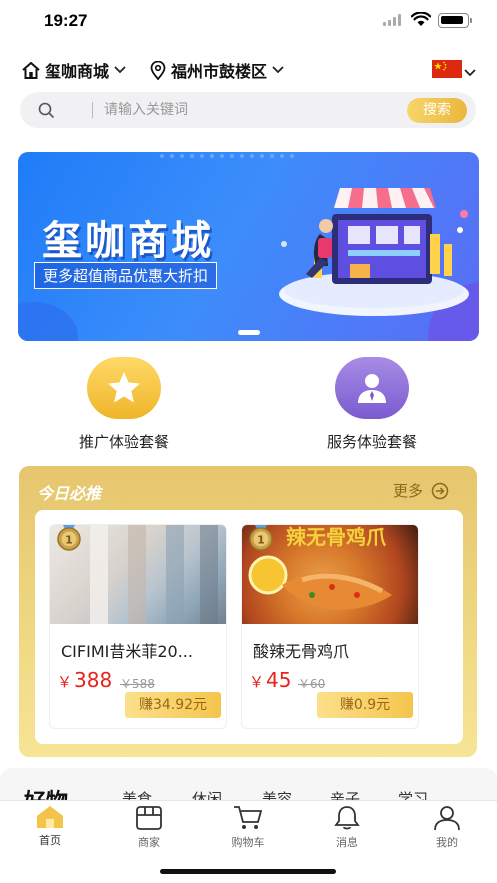 Image resolution: width=497 pixels, height=883 pixels. I want to click on category-label: 服务体验套餐, so click(371, 442).